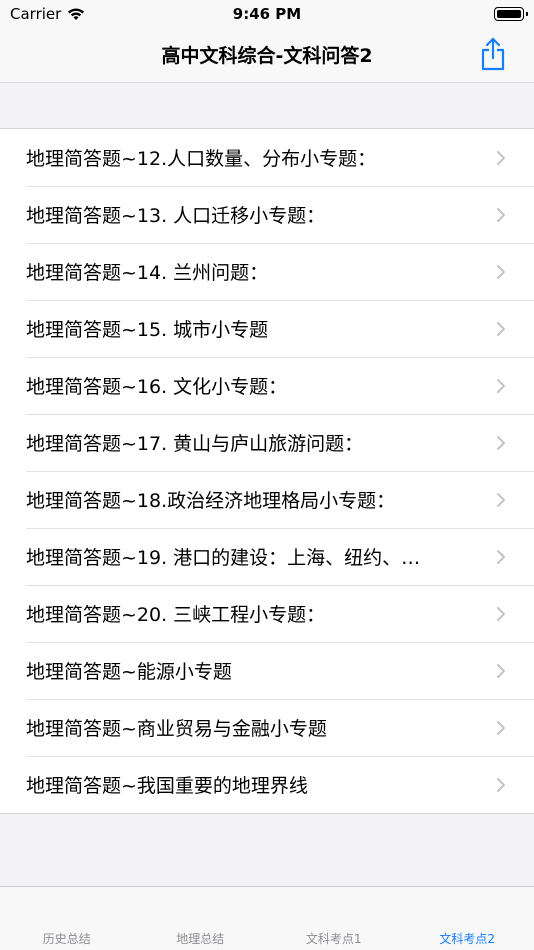 The height and width of the screenshot is (950, 534). I want to click on status-bar: Carrier 9:46 PM, so click(267, 14).